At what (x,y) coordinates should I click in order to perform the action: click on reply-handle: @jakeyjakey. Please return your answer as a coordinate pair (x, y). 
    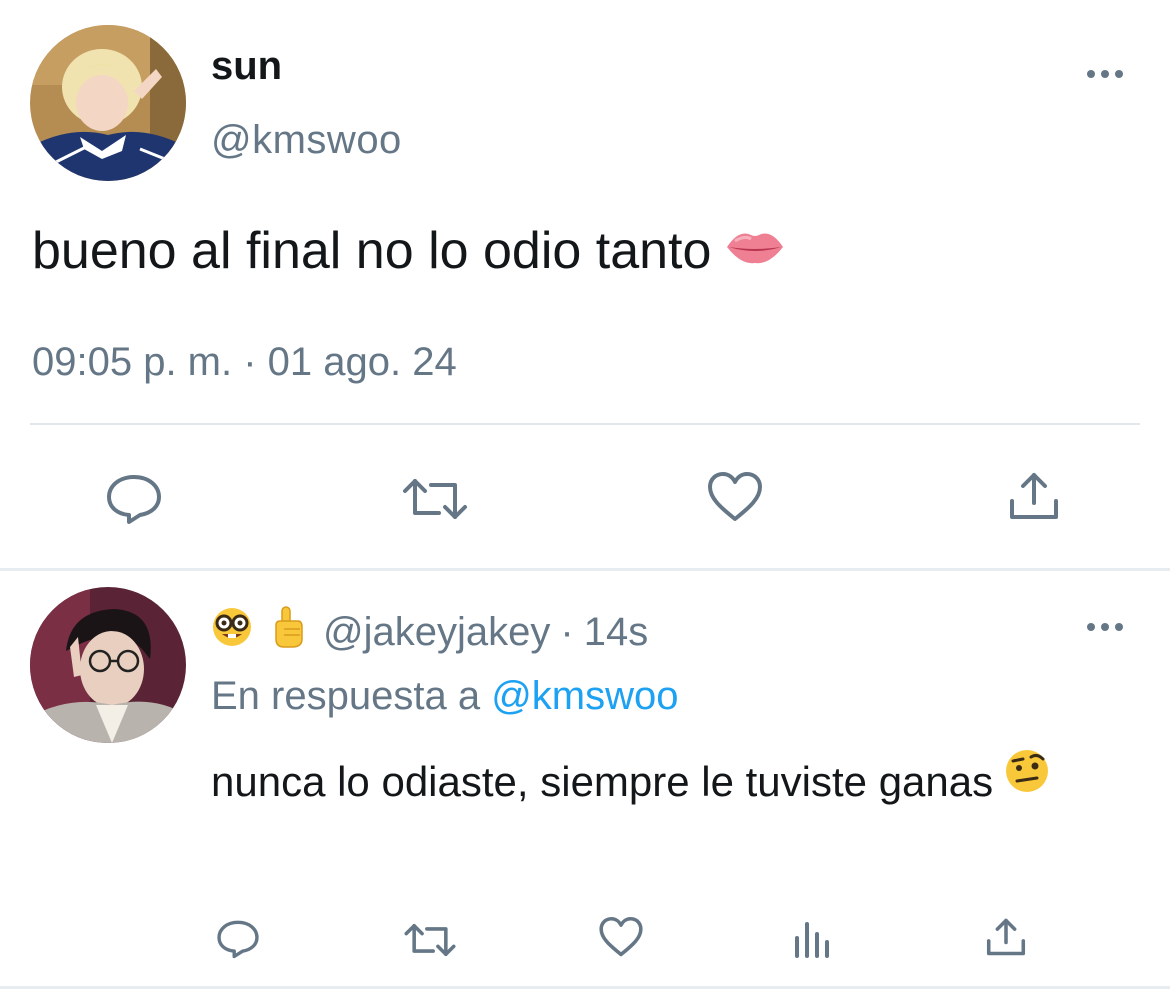
    Looking at the image, I should click on (436, 632).